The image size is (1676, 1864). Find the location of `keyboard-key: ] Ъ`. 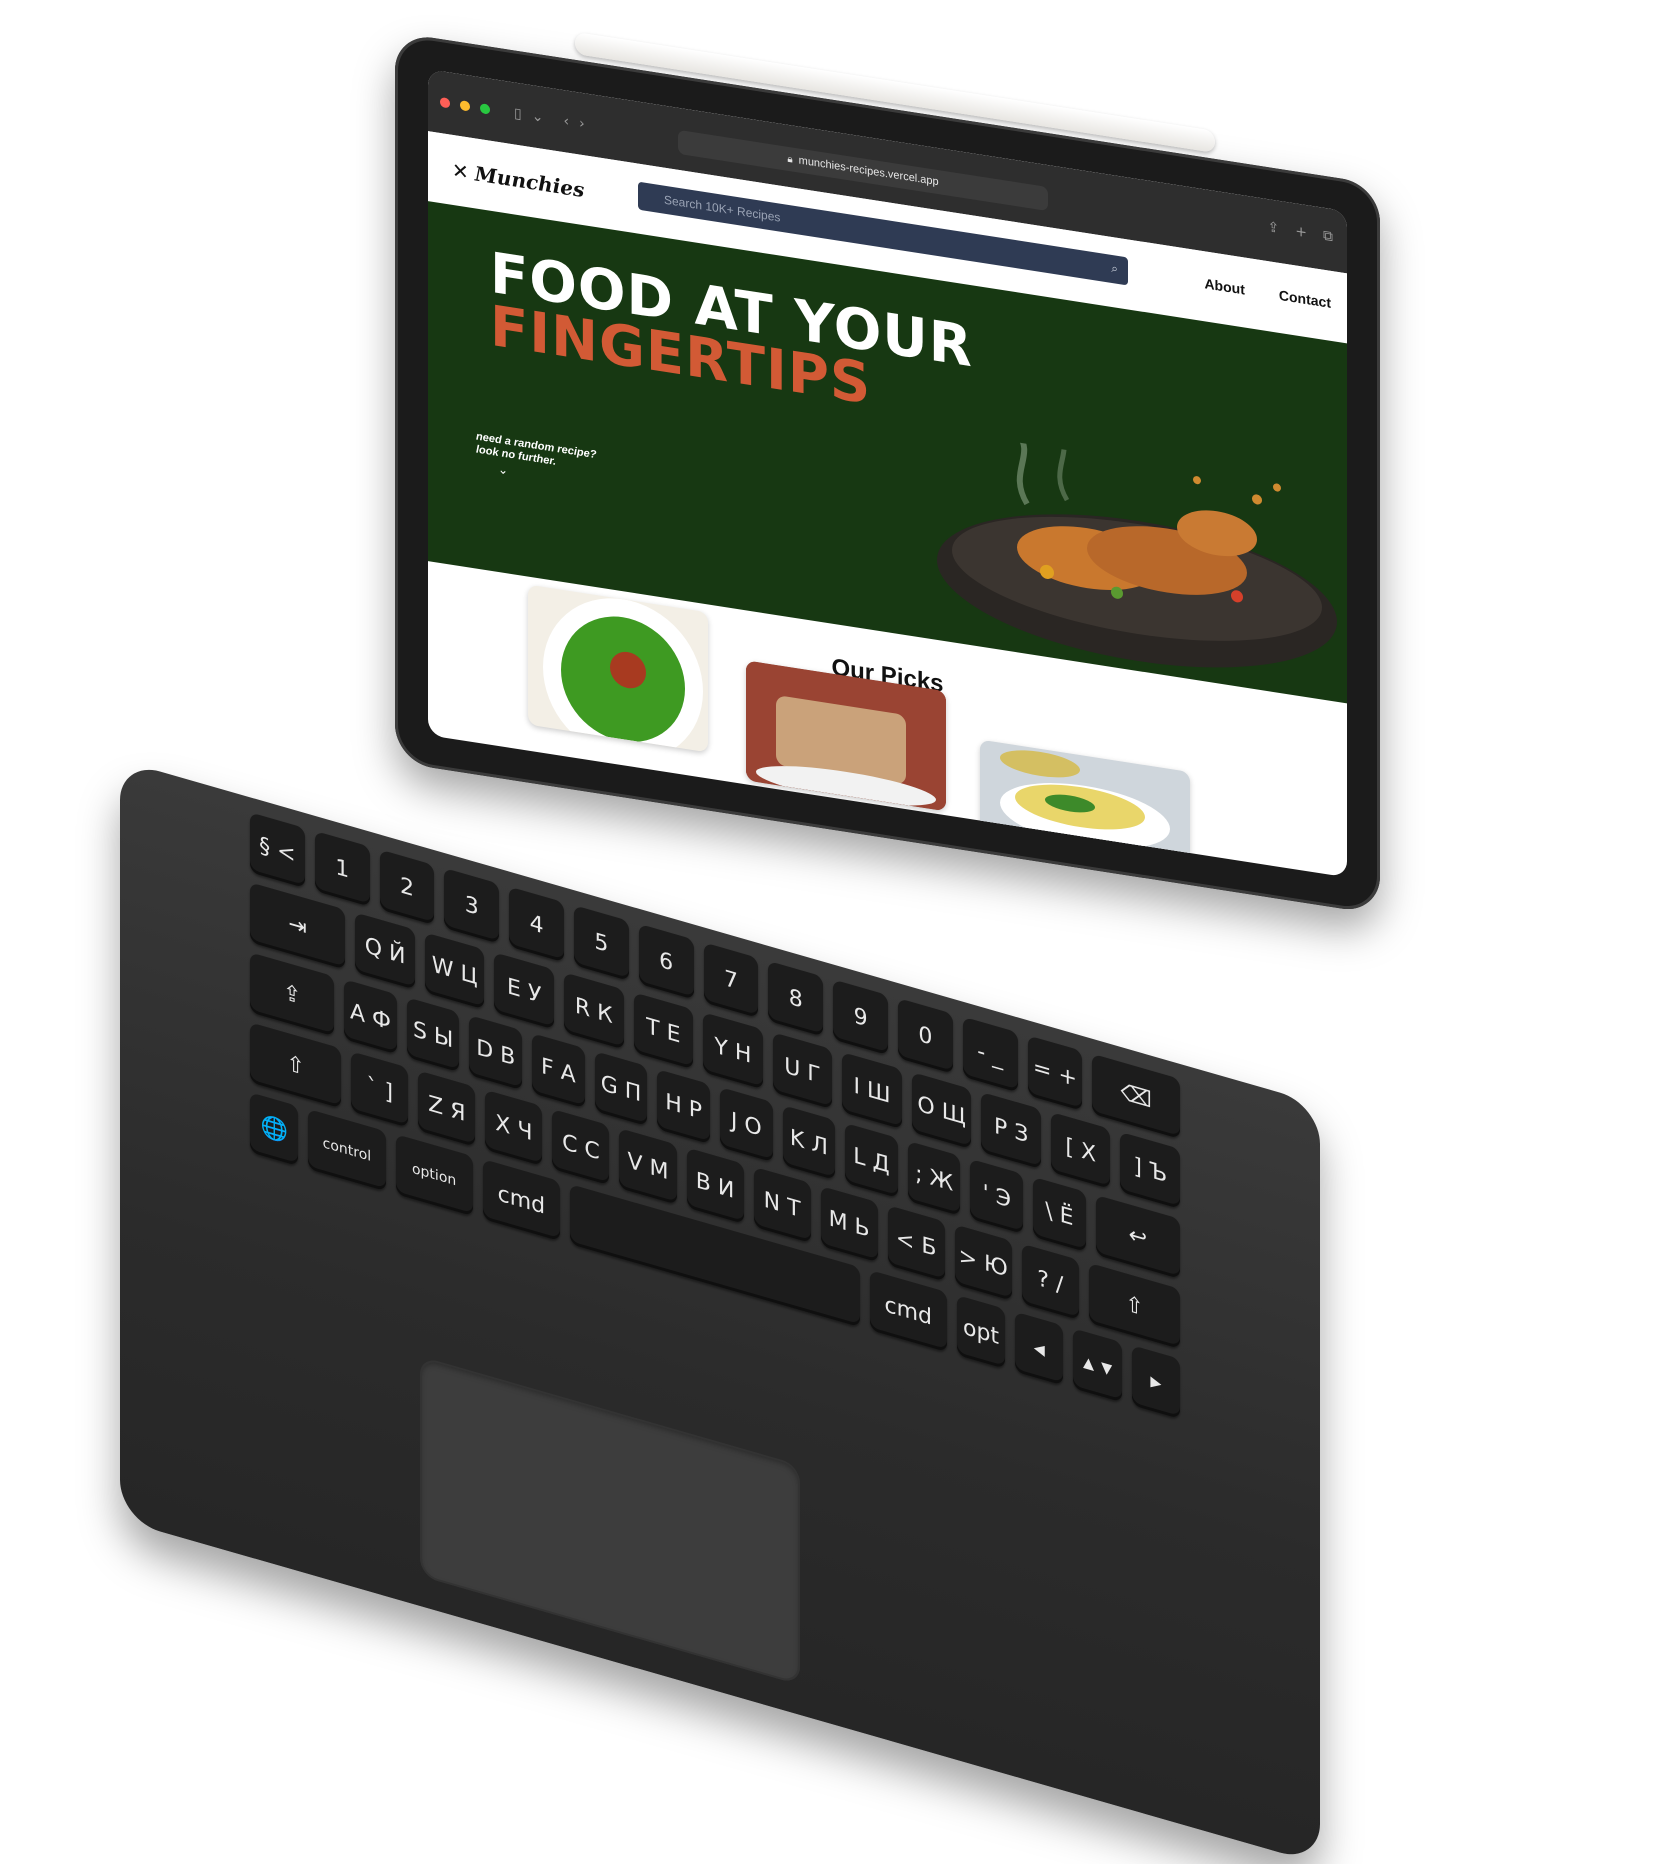

keyboard-key: ] Ъ is located at coordinates (1150, 1170).